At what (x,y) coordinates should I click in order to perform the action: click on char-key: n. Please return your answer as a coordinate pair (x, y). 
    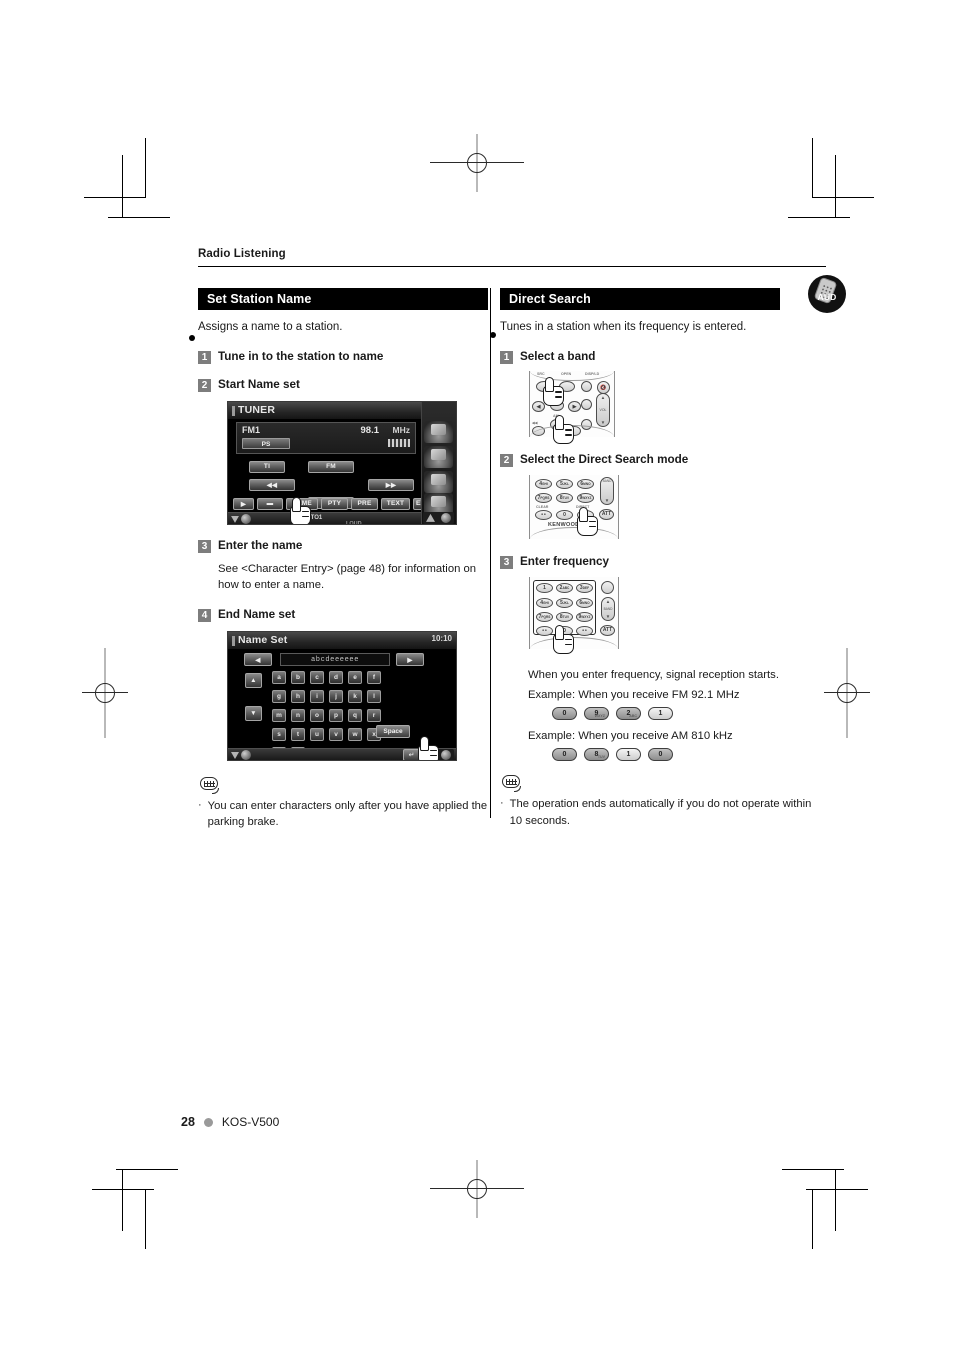
    Looking at the image, I should click on (298, 716).